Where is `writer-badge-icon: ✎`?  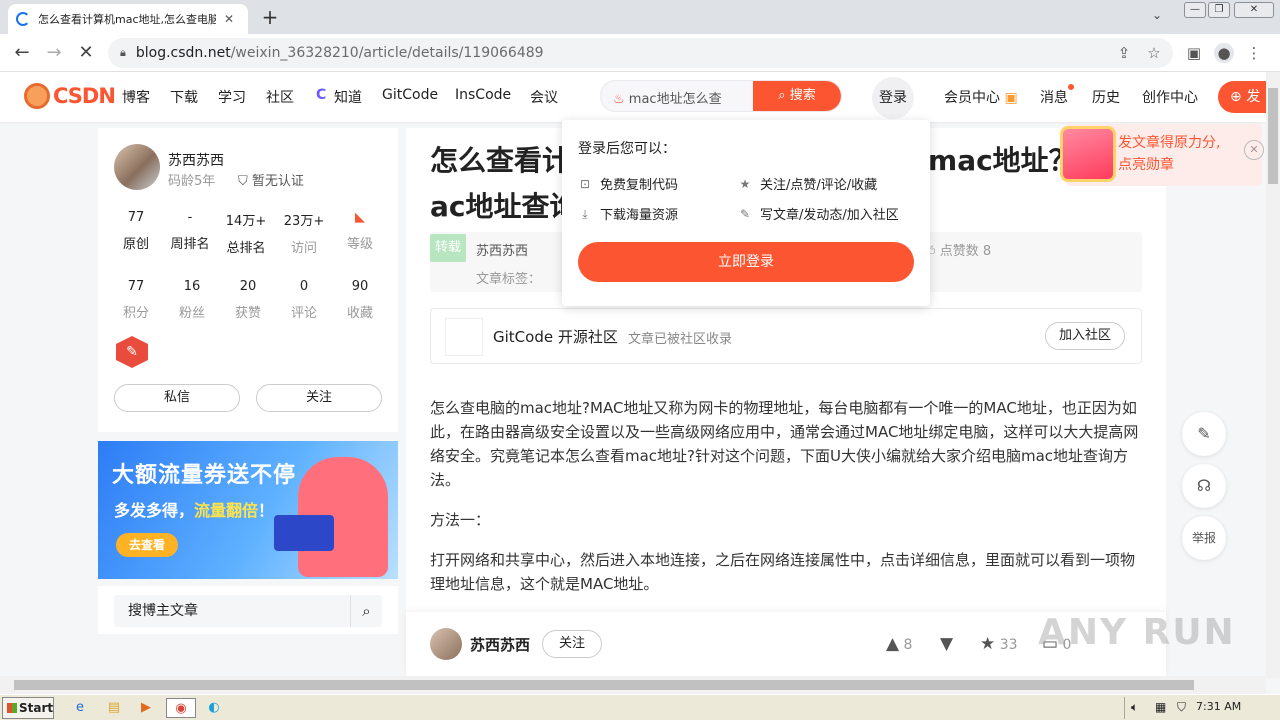
writer-badge-icon: ✎ is located at coordinates (132, 352).